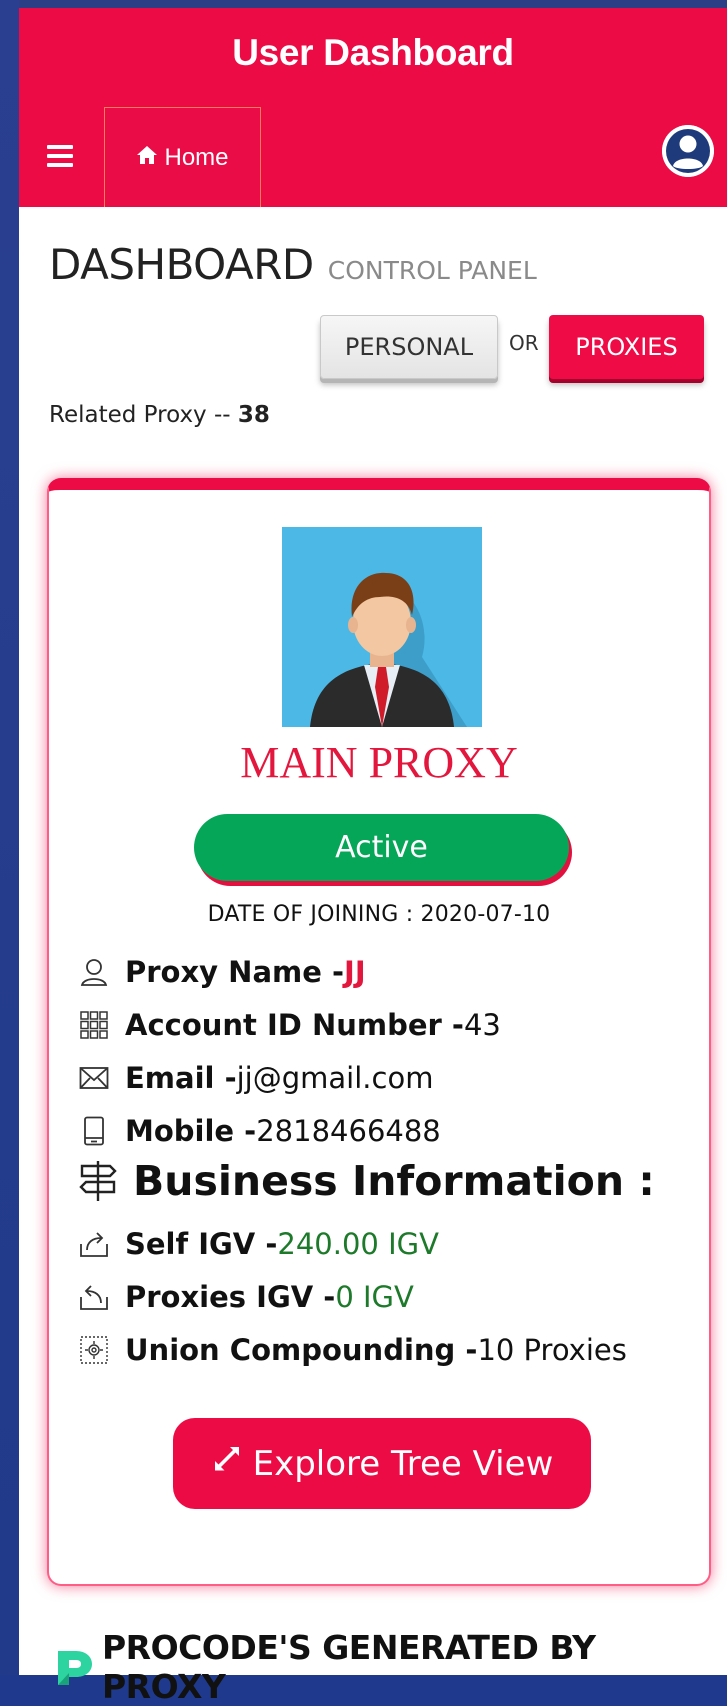 Image resolution: width=727 pixels, height=1706 pixels. What do you see at coordinates (289, 1025) in the screenshot?
I see `account-id-row: Account ID Number - 43` at bounding box center [289, 1025].